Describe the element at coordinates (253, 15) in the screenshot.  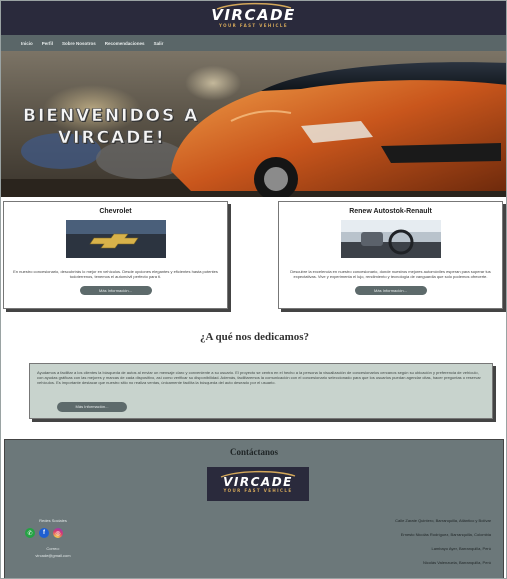
I see `vircade-logo: VIRCADE YOUR FAST VEHICLE` at that location.